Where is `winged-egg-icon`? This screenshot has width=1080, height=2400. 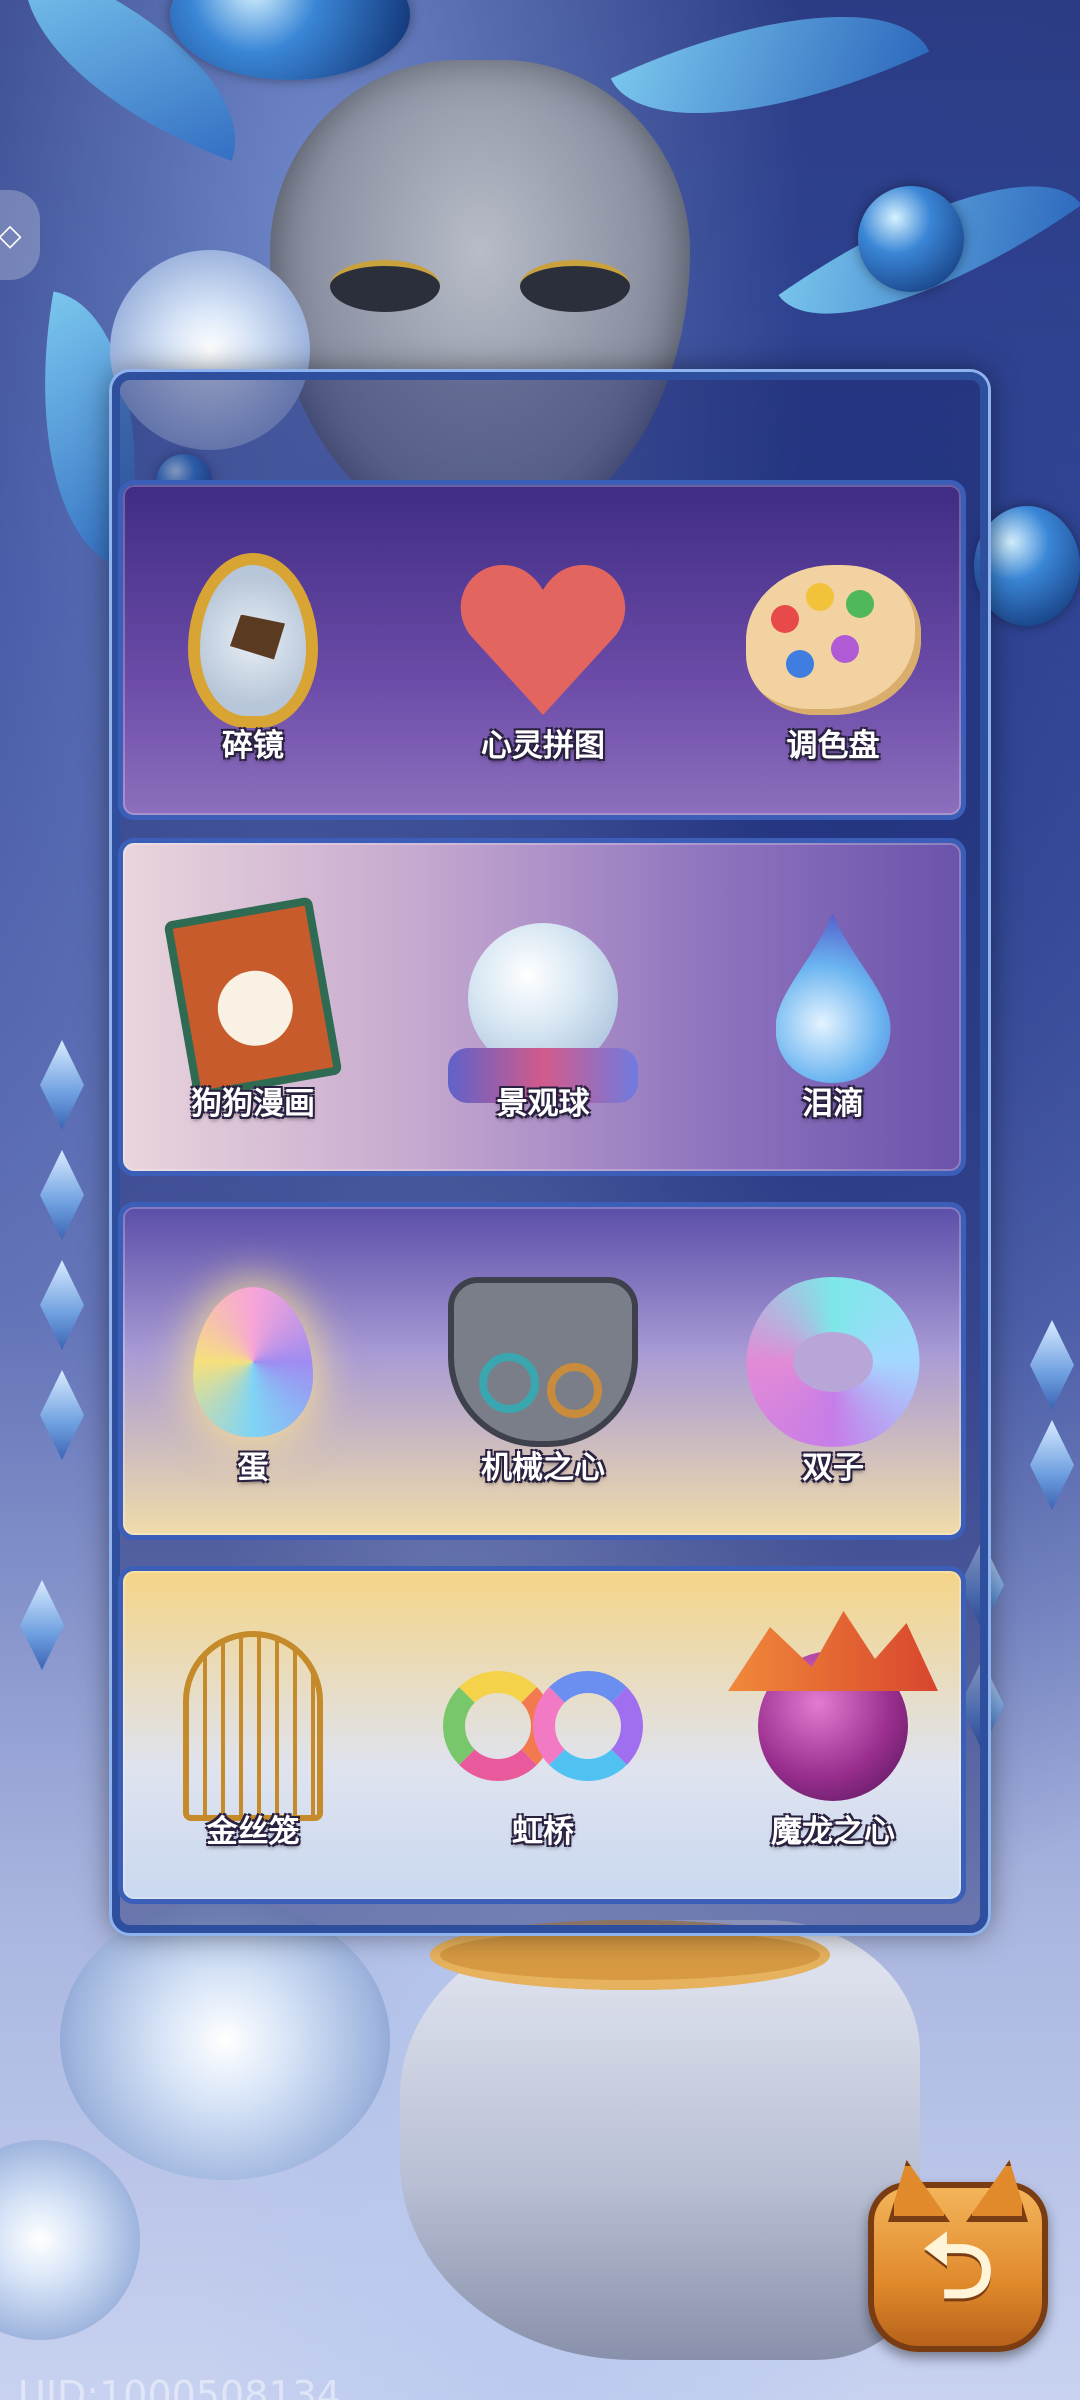 winged-egg-icon is located at coordinates (253, 1362).